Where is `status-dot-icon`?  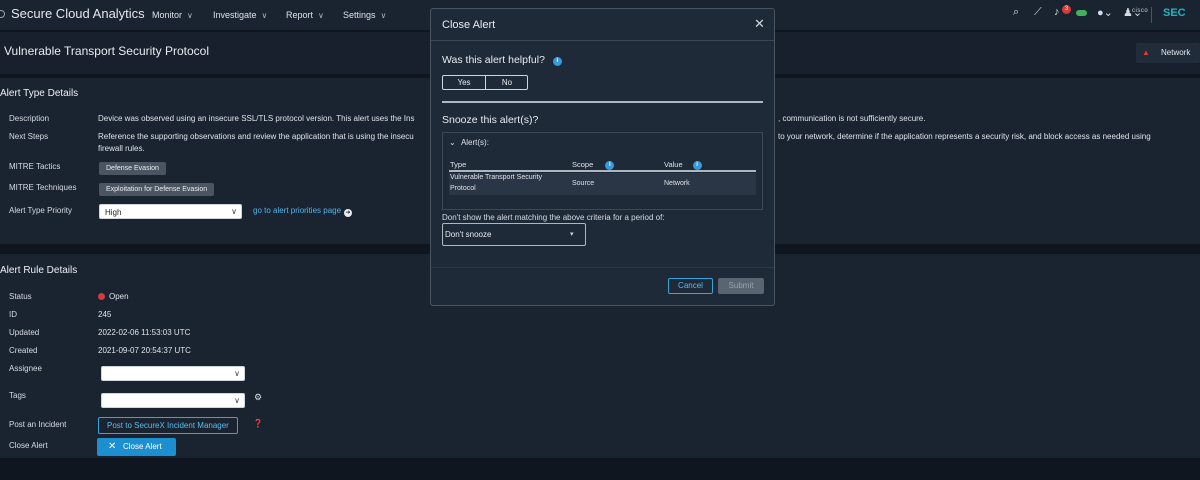
status-dot-icon is located at coordinates (101, 296).